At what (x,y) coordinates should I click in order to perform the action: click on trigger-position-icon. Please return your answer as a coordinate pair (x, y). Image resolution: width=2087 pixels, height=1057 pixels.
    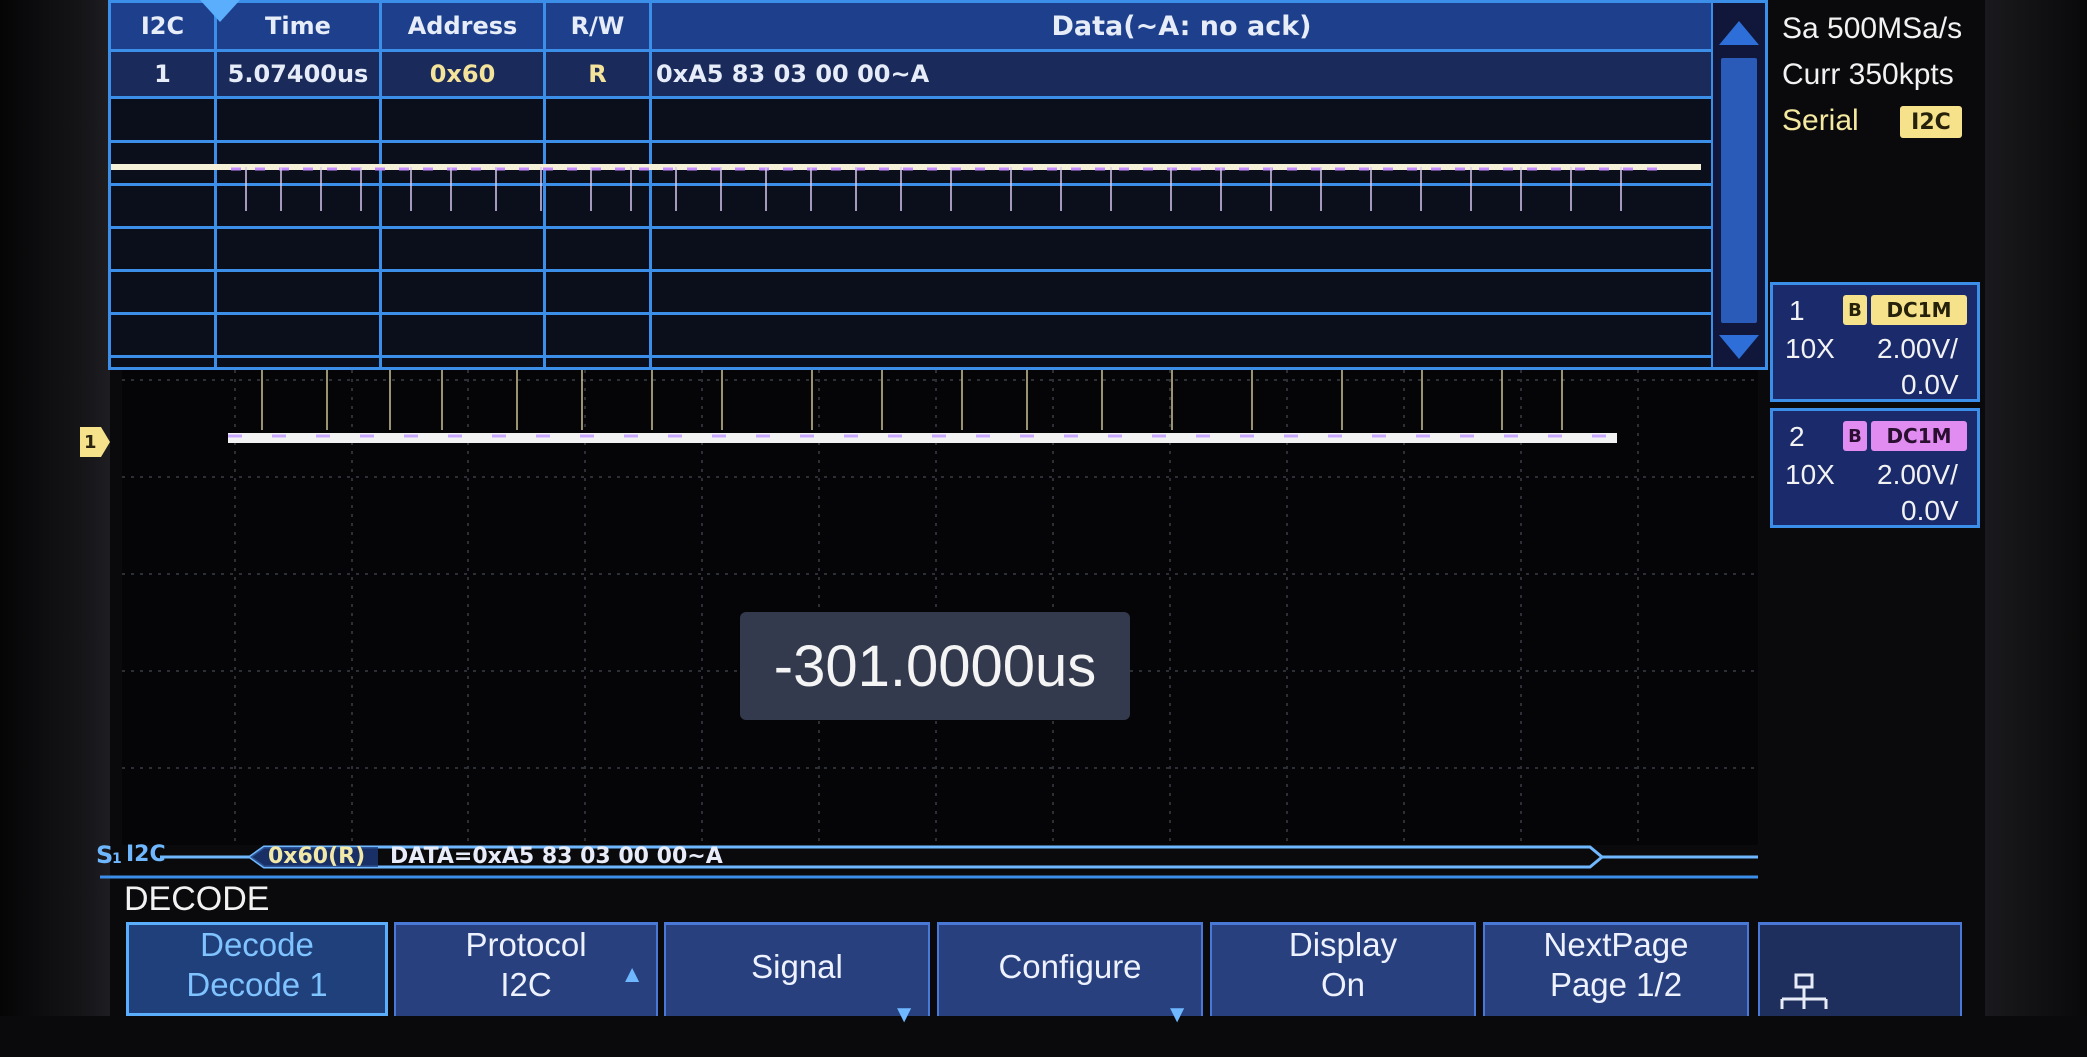
    Looking at the image, I should click on (220, 12).